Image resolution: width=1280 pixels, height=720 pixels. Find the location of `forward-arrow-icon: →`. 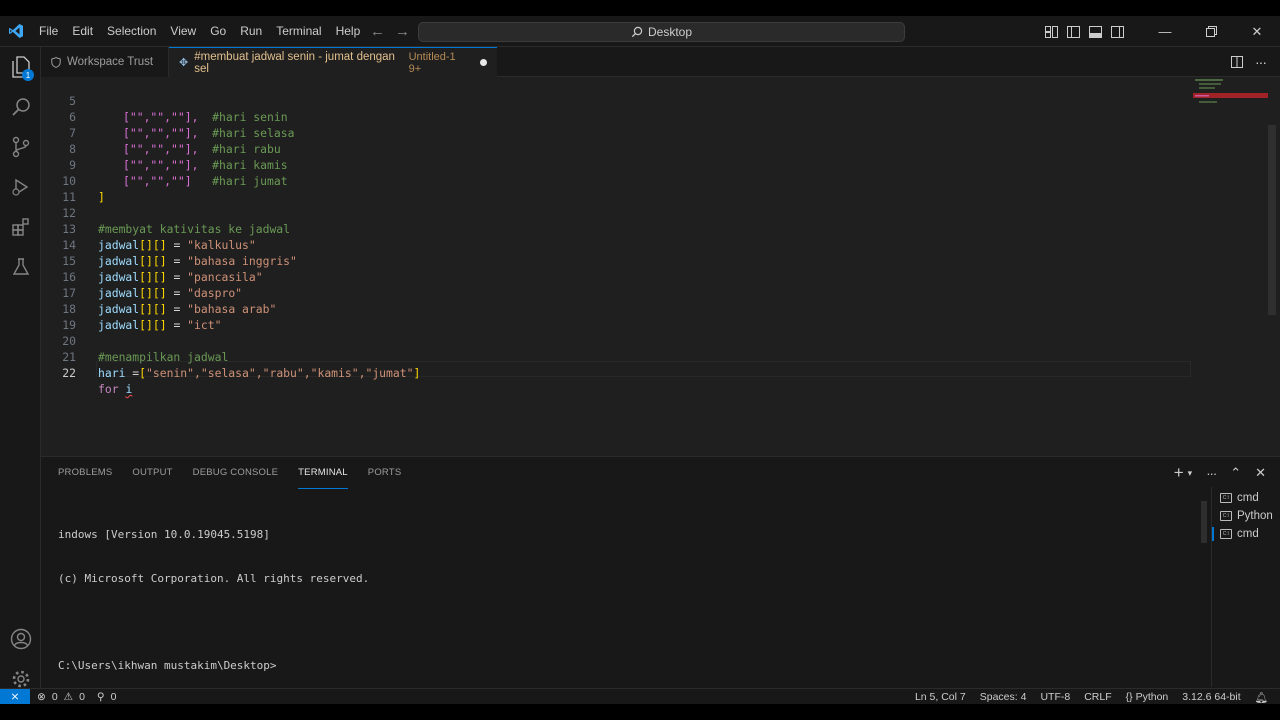

forward-arrow-icon: → is located at coordinates (402, 31).